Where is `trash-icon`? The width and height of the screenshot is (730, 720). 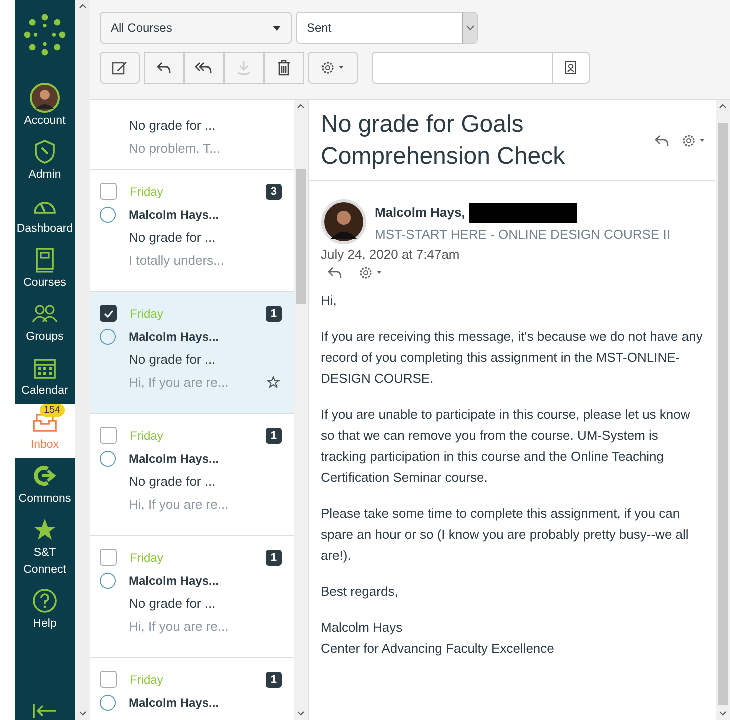 trash-icon is located at coordinates (284, 68).